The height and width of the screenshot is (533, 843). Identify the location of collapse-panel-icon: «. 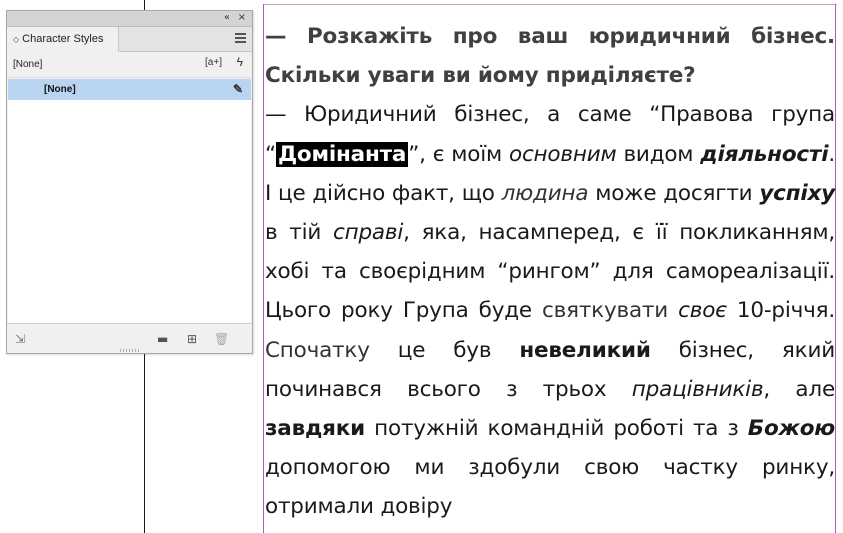
(227, 17).